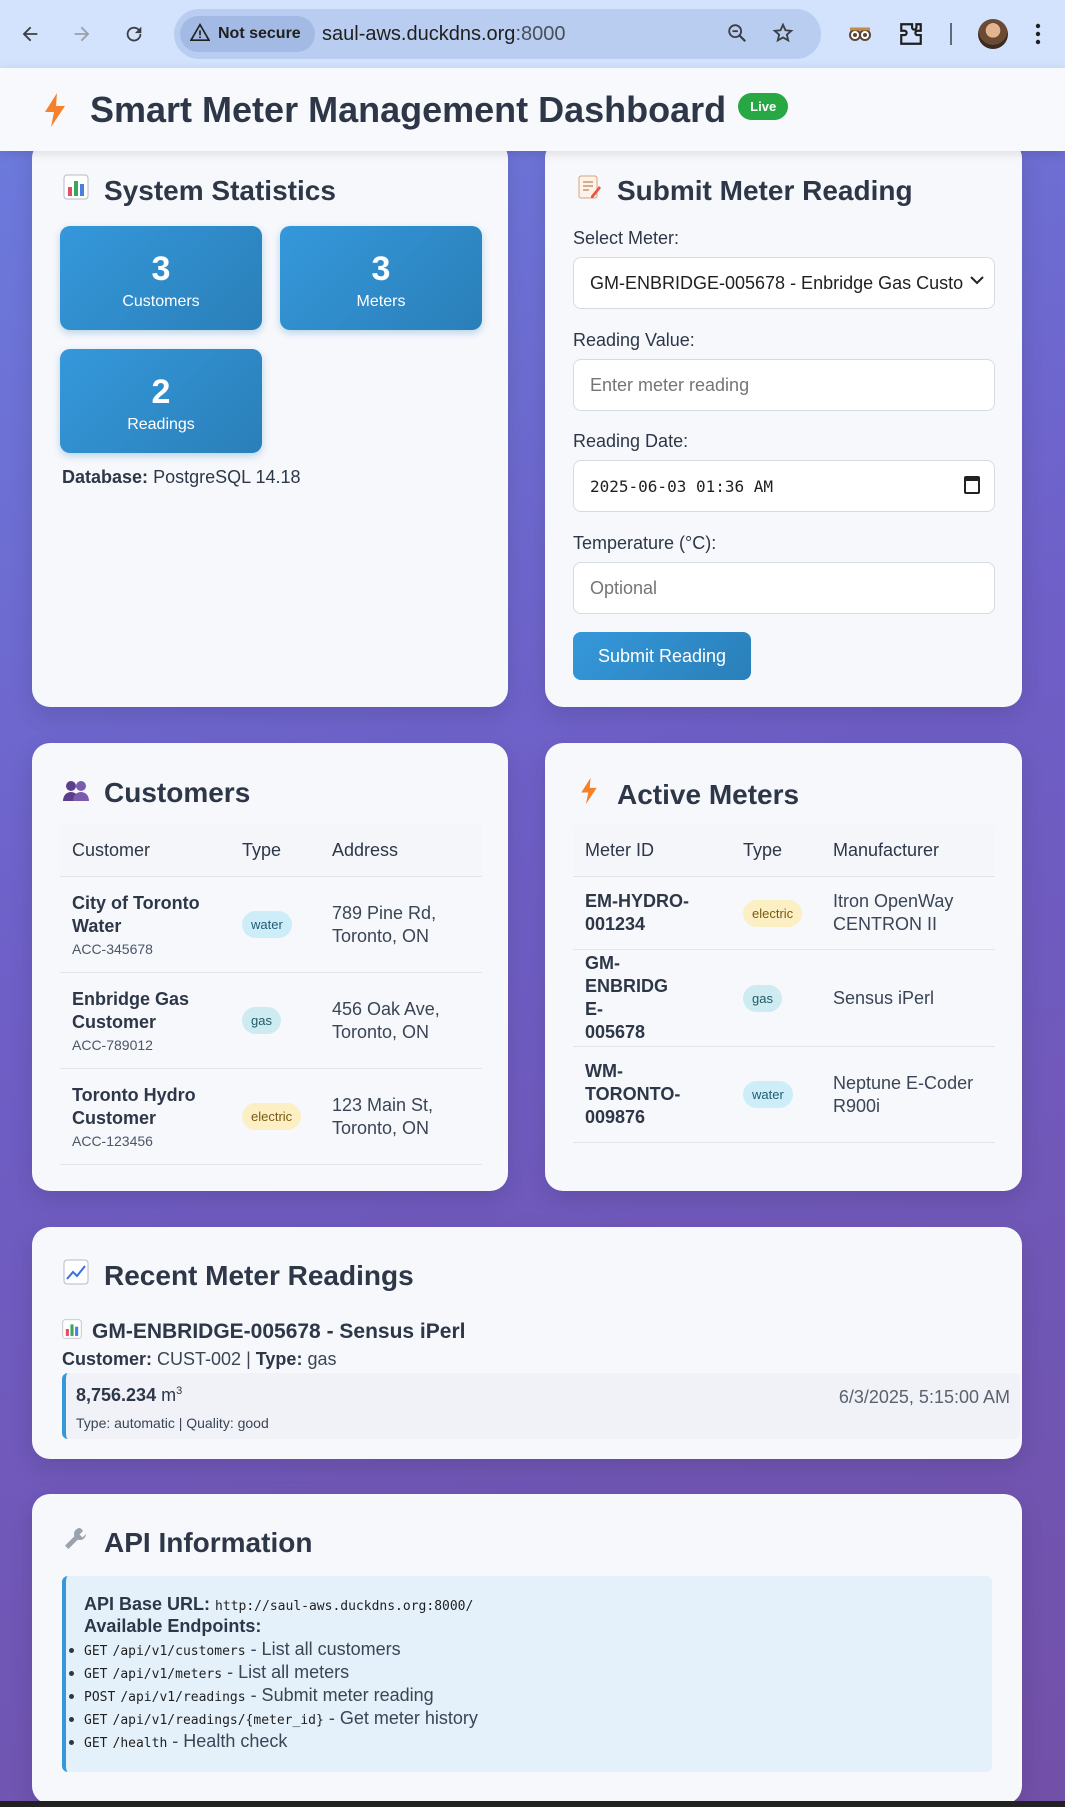 The height and width of the screenshot is (1807, 1065). What do you see at coordinates (645, 543) in the screenshot?
I see `temperature-label: Temperature (°C):` at bounding box center [645, 543].